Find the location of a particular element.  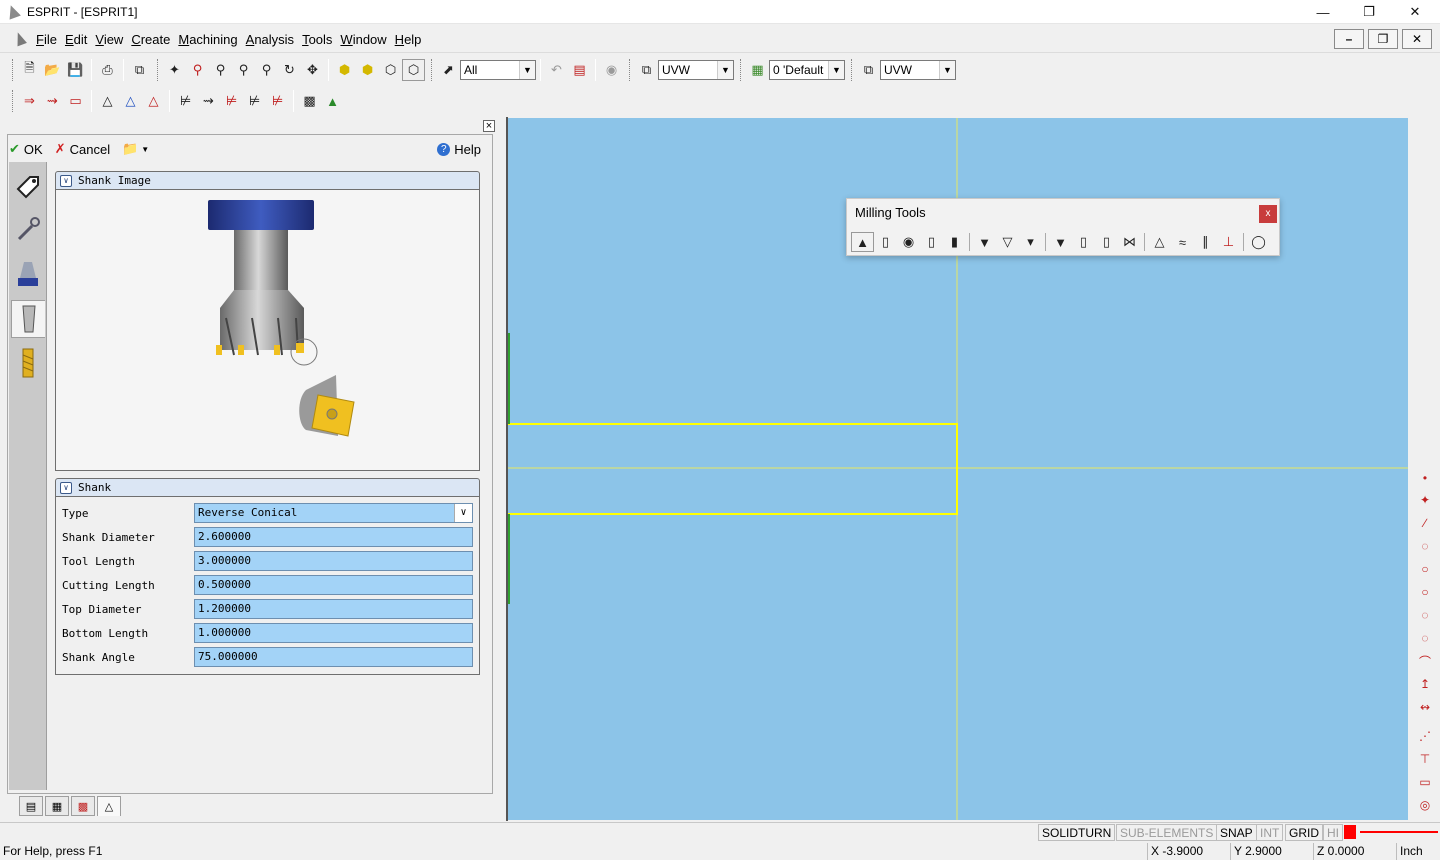

tab-holder is located at coordinates (28, 275).